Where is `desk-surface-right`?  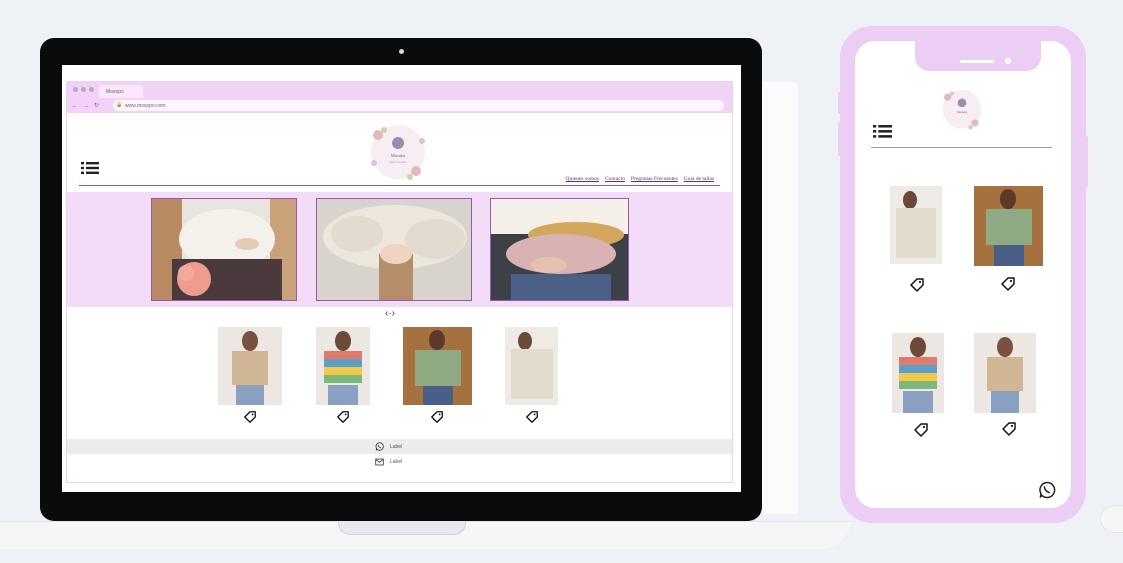 desk-surface-right is located at coordinates (1111, 519).